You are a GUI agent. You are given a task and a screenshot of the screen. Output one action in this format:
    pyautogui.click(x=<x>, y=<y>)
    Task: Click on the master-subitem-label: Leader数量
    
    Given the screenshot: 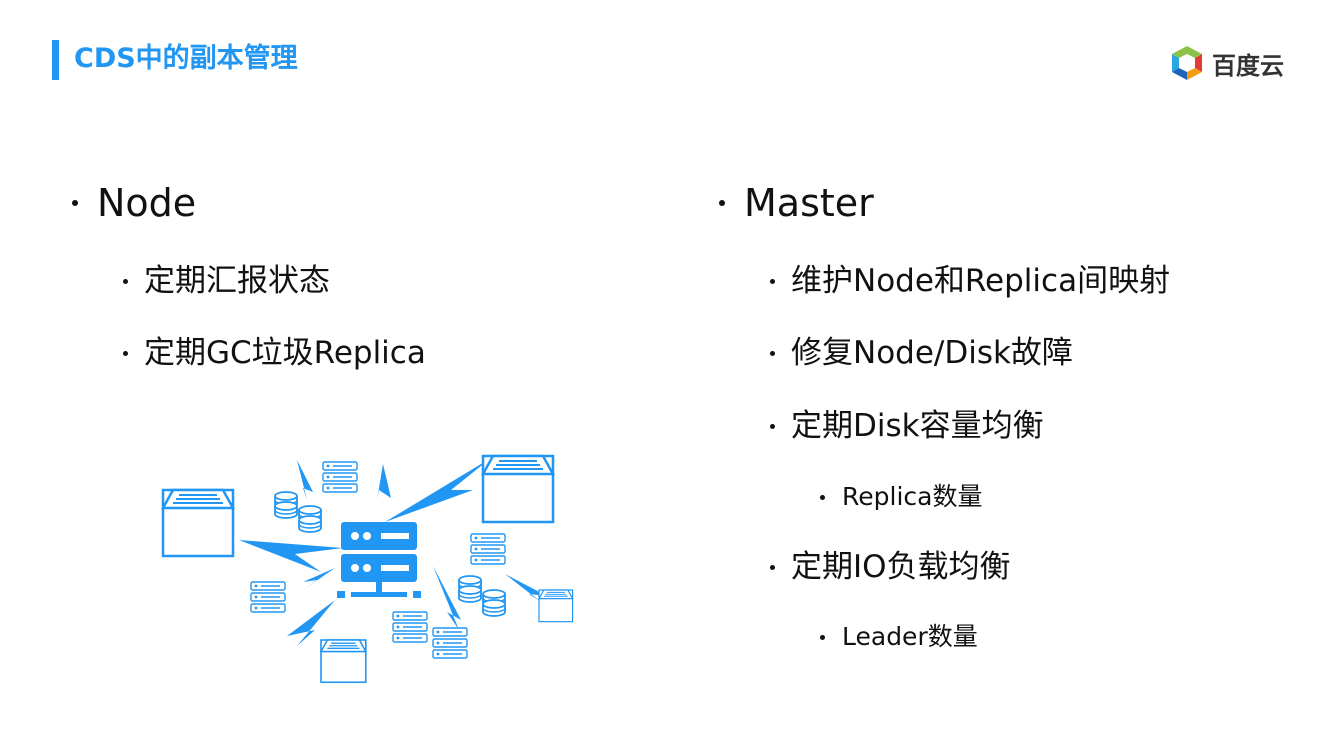 What is the action you would take?
    pyautogui.click(x=910, y=636)
    